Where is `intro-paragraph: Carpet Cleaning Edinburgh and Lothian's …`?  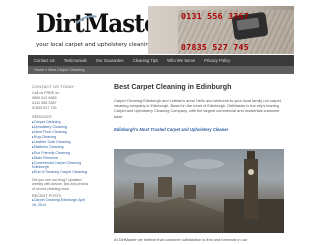
intro-paragraph: Carpet Cleaning Edinburgh and Lothian's … is located at coordinates (197, 108).